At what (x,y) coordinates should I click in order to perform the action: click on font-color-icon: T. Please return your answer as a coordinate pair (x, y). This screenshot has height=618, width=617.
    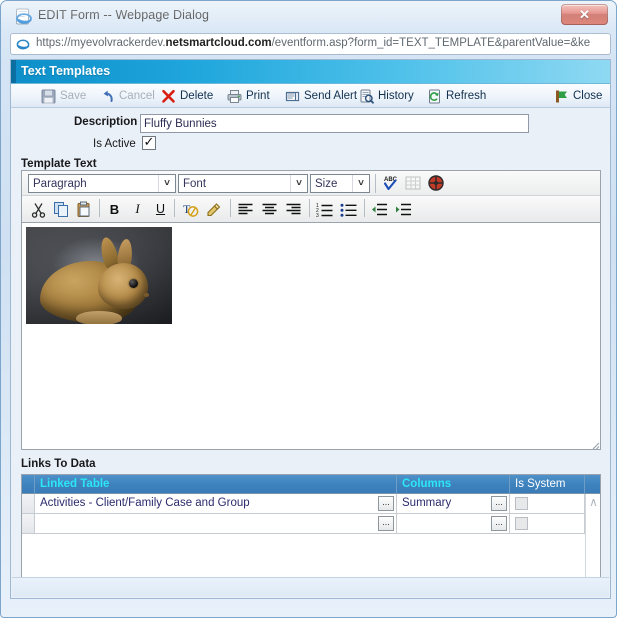
    Looking at the image, I should click on (190, 209).